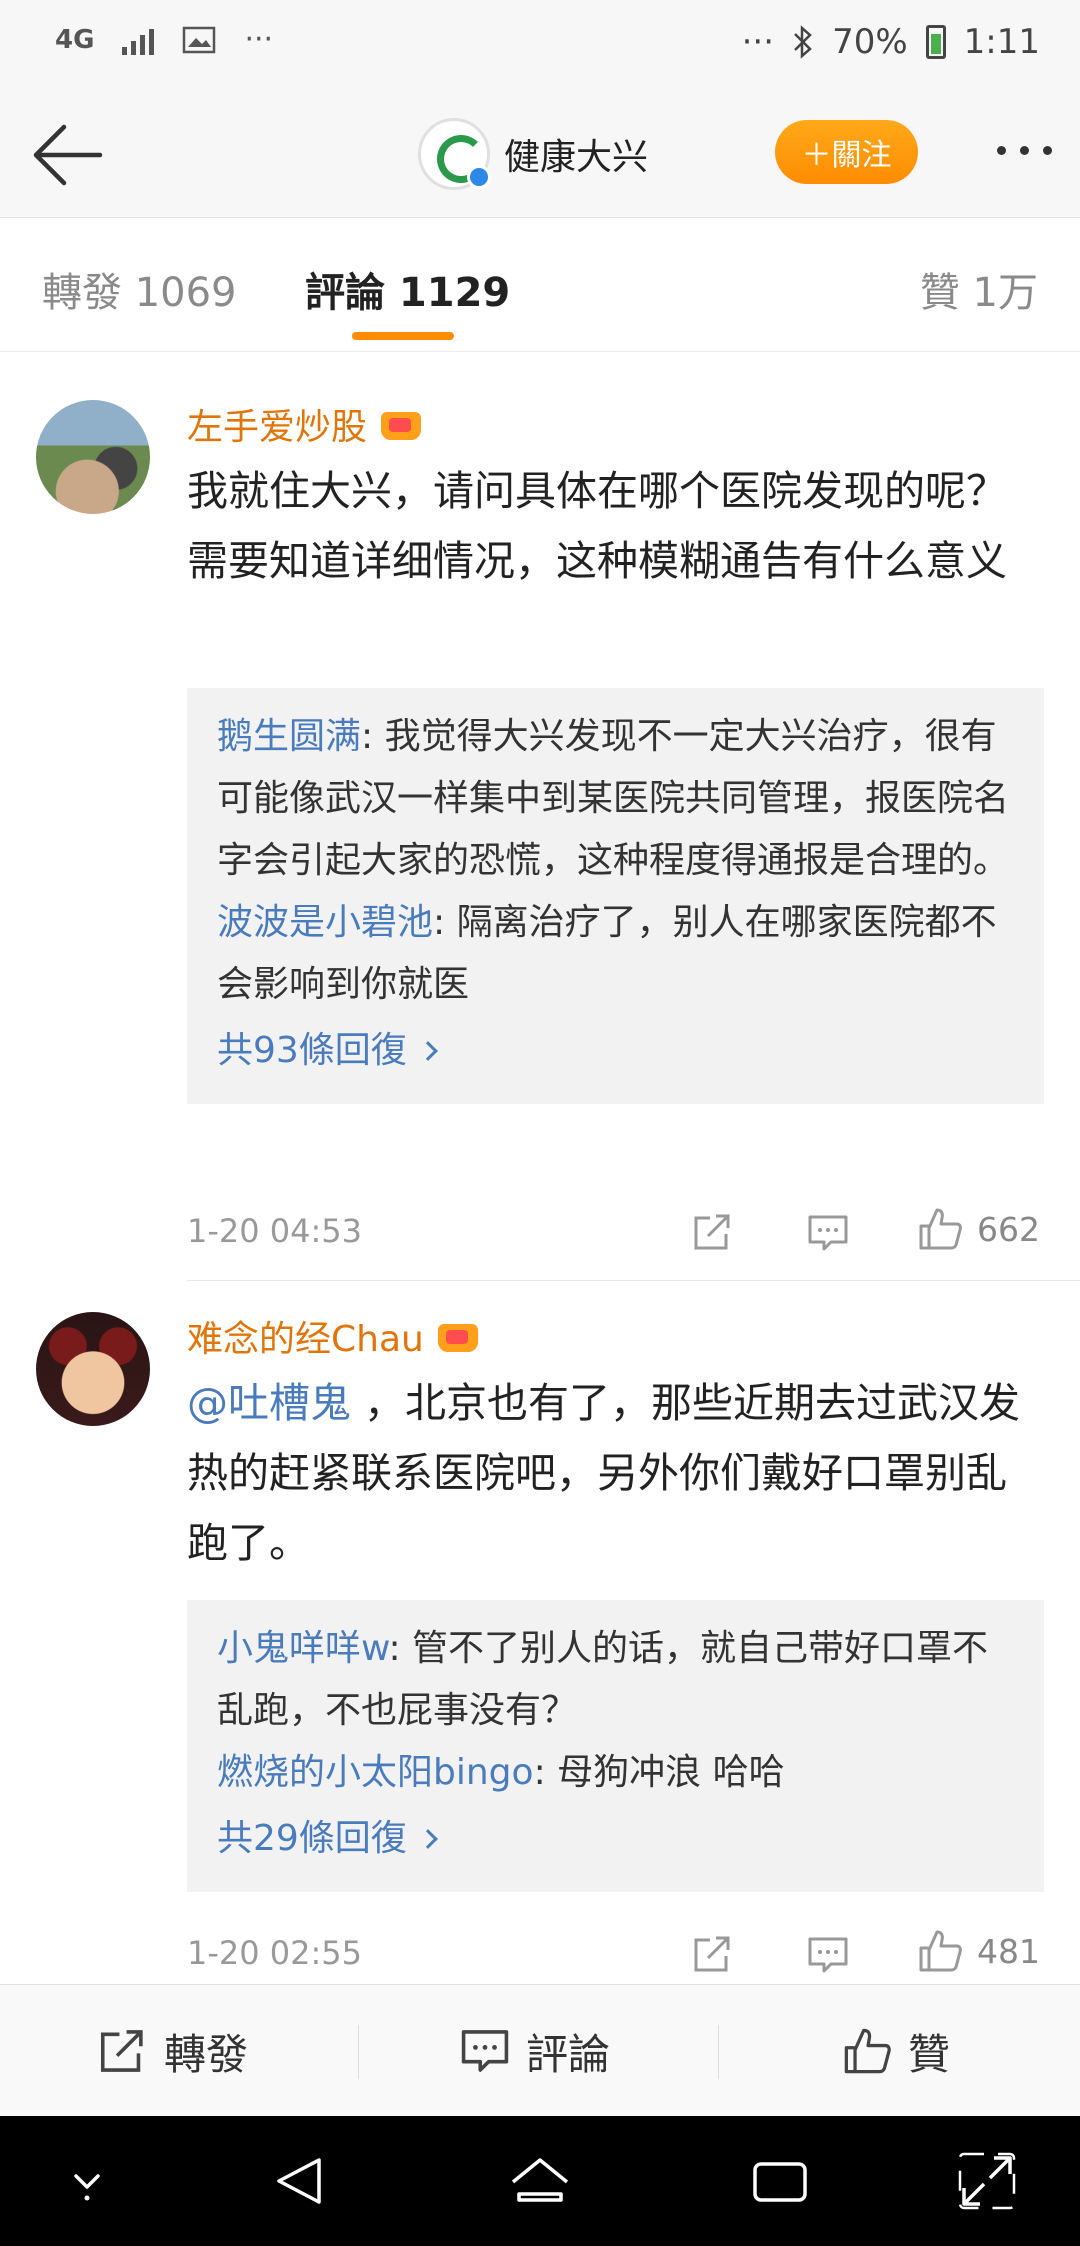  What do you see at coordinates (479, 177) in the screenshot?
I see `verified-icon` at bounding box center [479, 177].